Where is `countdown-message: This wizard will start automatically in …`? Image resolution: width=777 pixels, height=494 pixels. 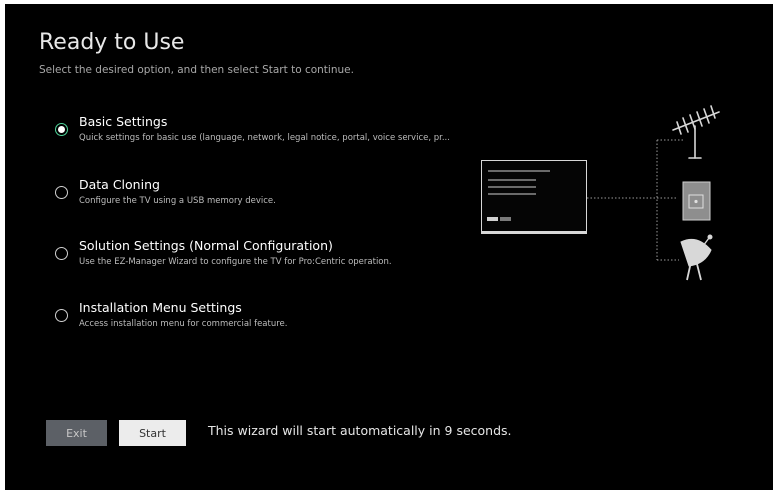 countdown-message: This wizard will start automatically in … is located at coordinates (360, 430).